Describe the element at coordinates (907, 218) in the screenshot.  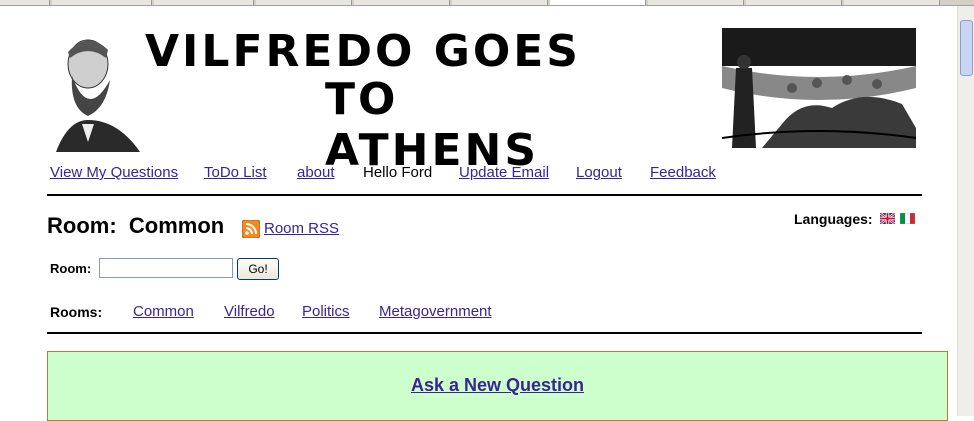
I see `italy-flag-icon` at that location.